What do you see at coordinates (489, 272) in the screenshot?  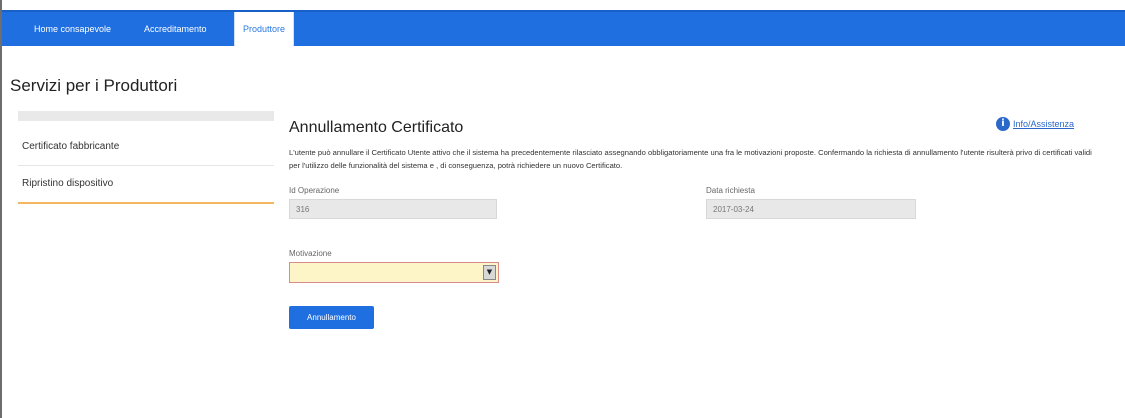 I see `chevron-down-icon: ▼` at bounding box center [489, 272].